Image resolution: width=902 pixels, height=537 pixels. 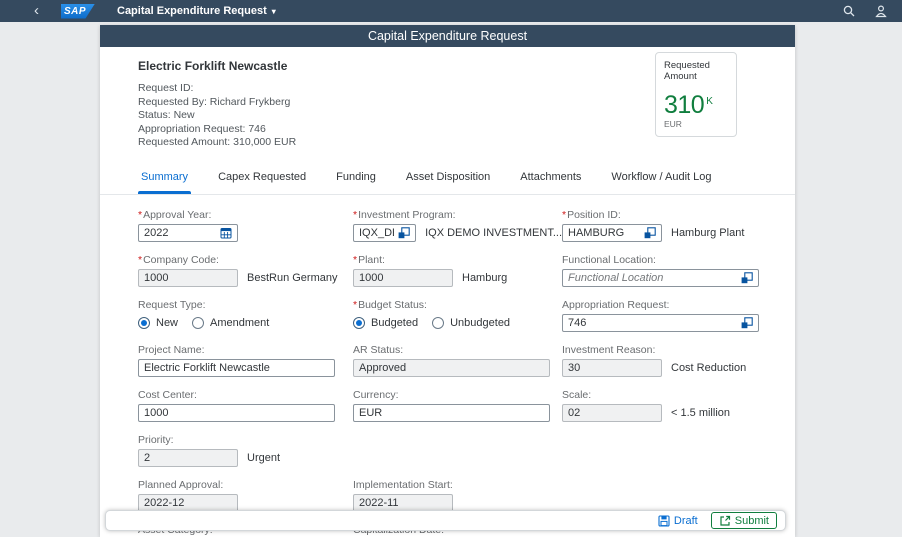 I want to click on field-label: Cost Center:, so click(x=167, y=394).